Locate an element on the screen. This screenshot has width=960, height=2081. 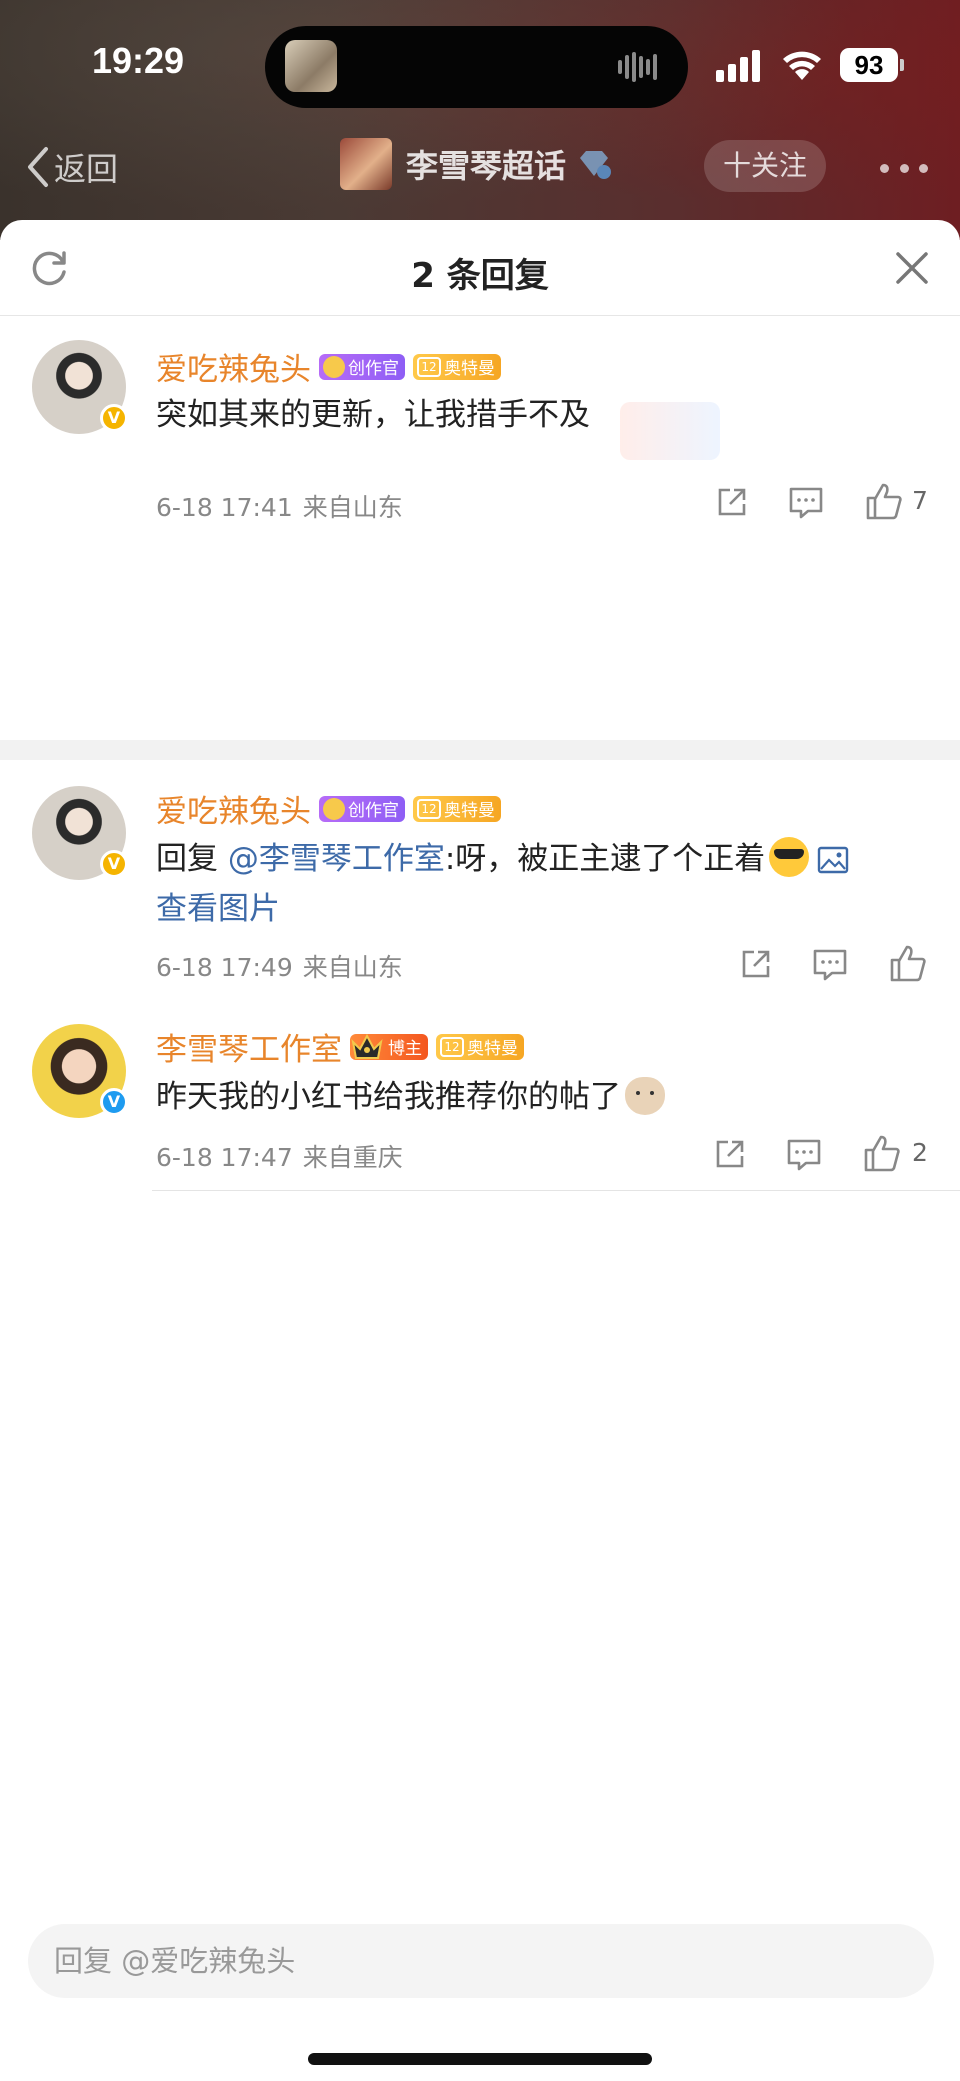
topic-avatar is located at coordinates (366, 164).